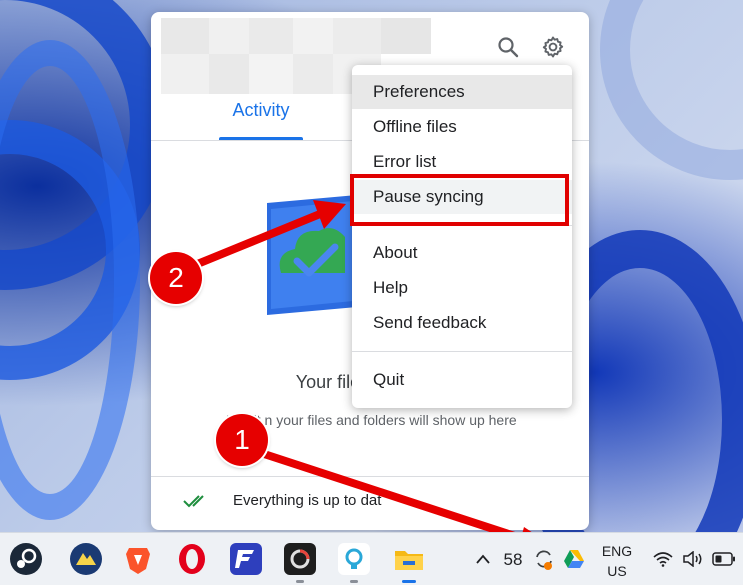 This screenshot has width=743, height=585. Describe the element at coordinates (462, 351) in the screenshot. I see `menu-separator` at that location.